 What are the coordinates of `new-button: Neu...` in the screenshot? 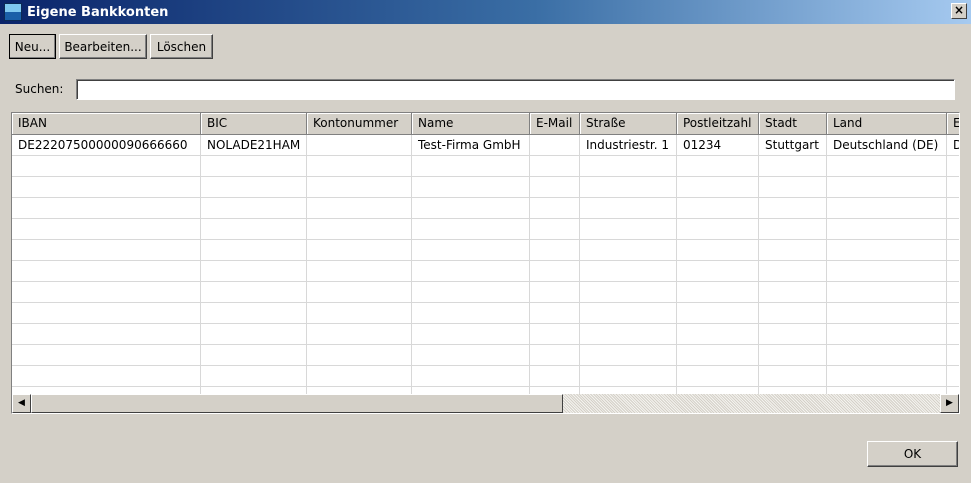 It's located at (32, 46).